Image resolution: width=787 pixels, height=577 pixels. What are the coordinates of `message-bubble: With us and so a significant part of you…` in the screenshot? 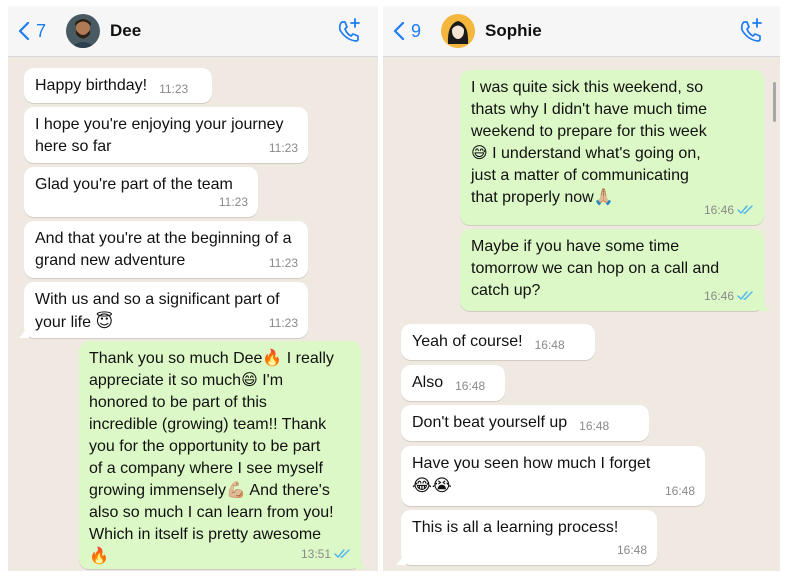 It's located at (163, 310).